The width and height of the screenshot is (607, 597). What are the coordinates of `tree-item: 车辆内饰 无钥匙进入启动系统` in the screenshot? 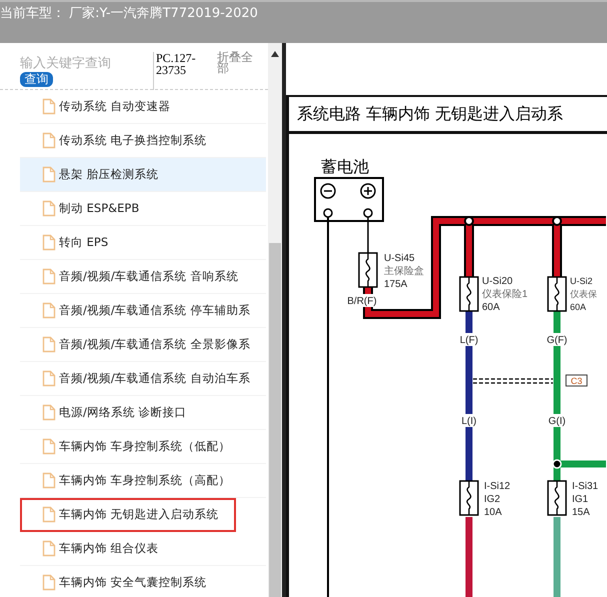 It's located at (128, 515).